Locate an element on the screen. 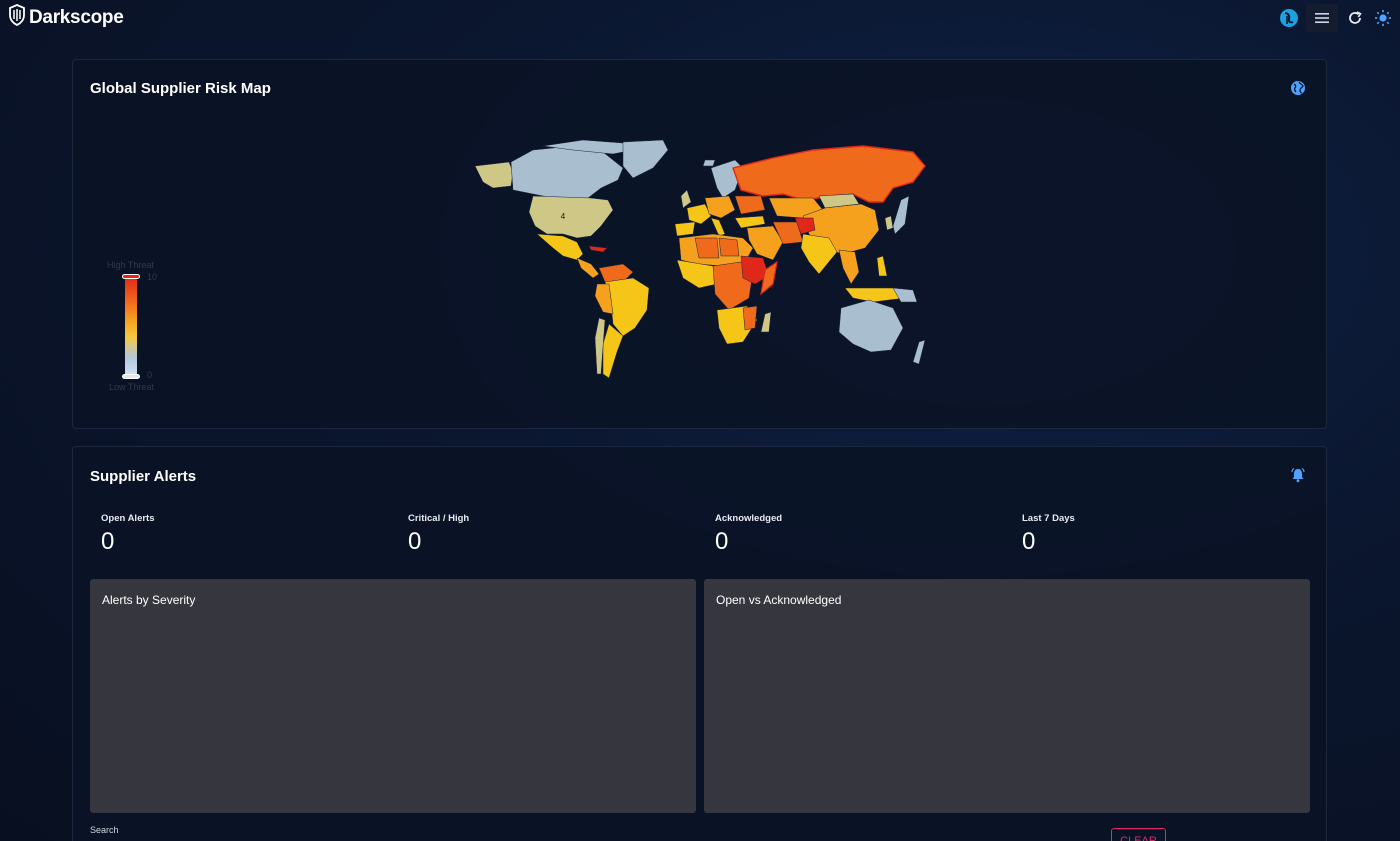 Image resolution: width=1400 pixels, height=841 pixels. country-alaska is located at coordinates (494, 175).